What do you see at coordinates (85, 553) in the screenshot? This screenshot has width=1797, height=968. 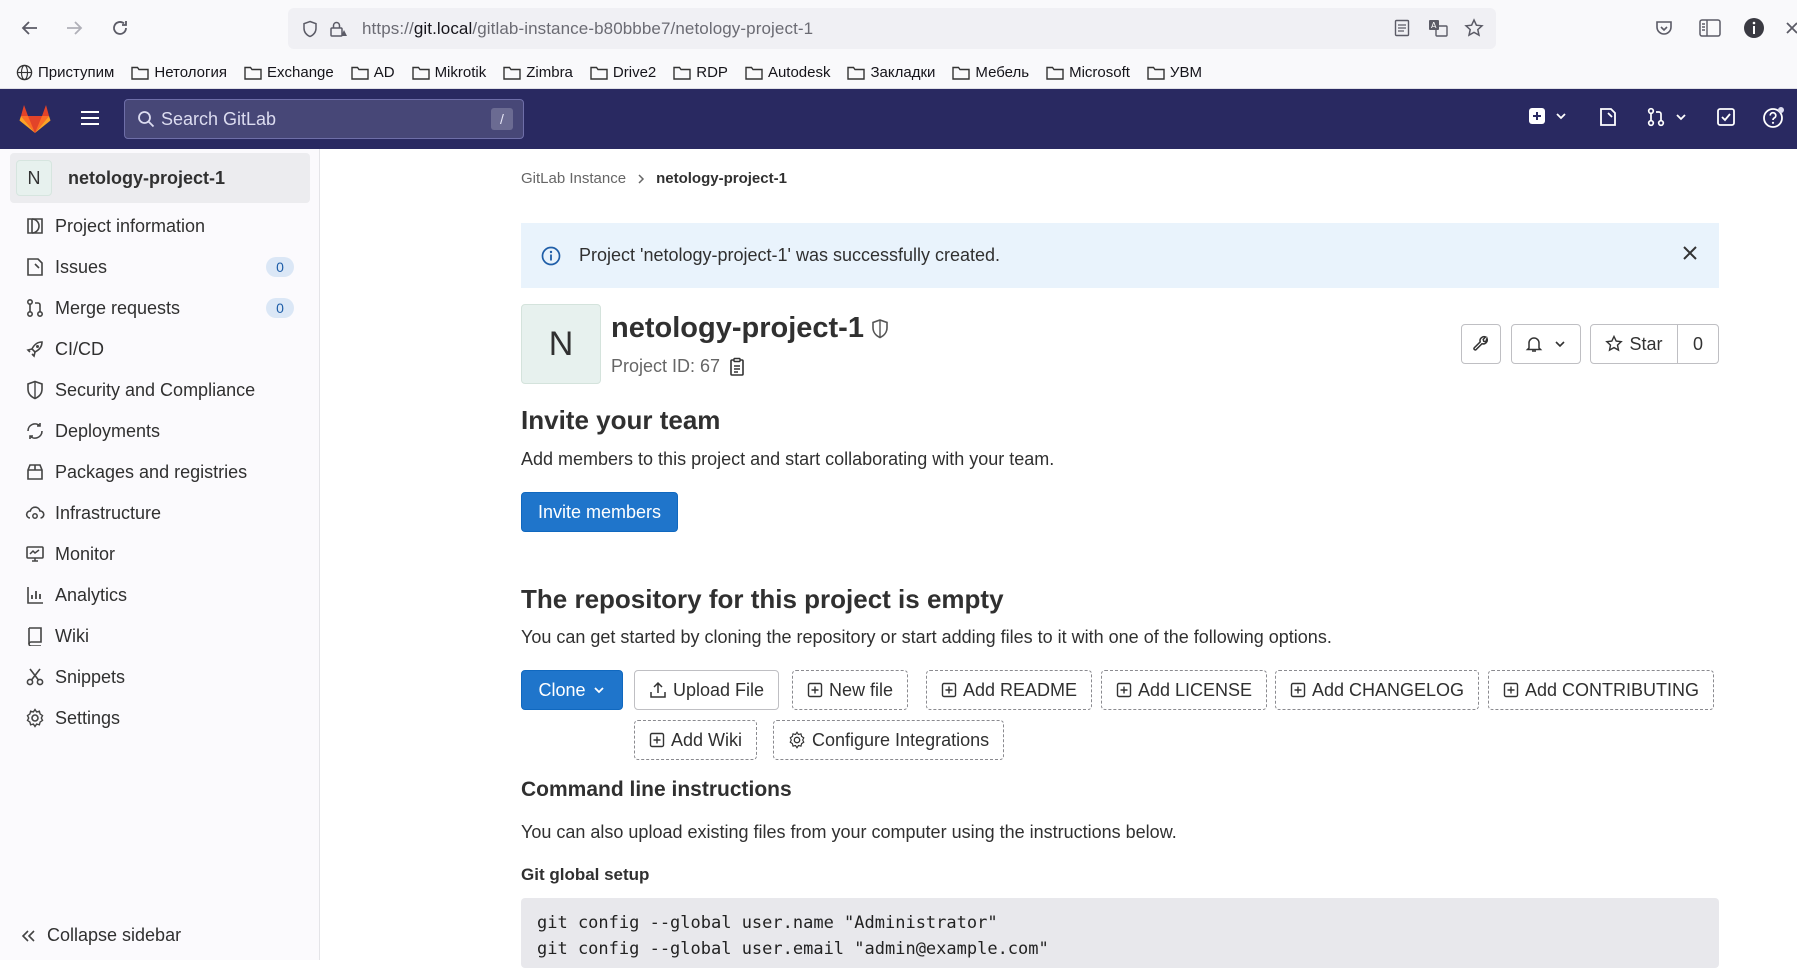 I see `sidebar-item-label: Monitor` at bounding box center [85, 553].